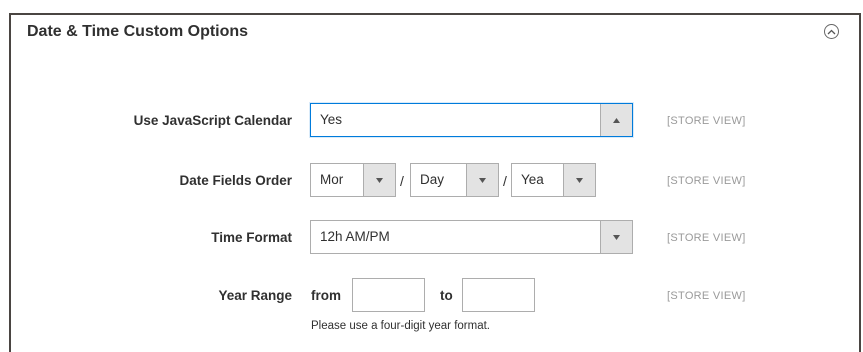 The height and width of the screenshot is (352, 863). Describe the element at coordinates (553, 180) in the screenshot. I see `year-select: Yea` at that location.